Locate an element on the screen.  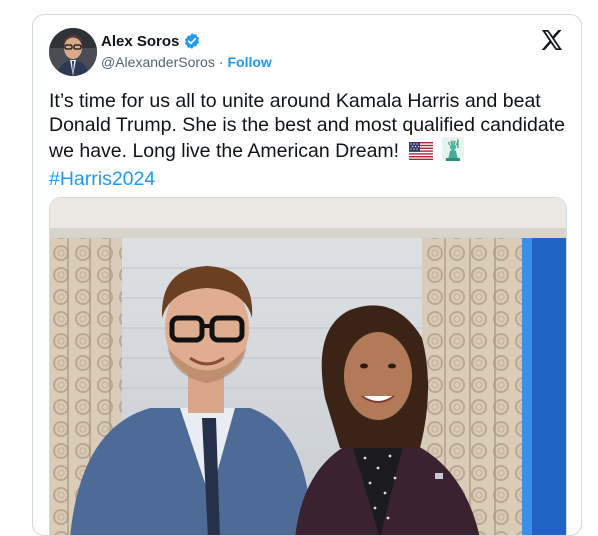
author-name: Alex Soros is located at coordinates (140, 41).